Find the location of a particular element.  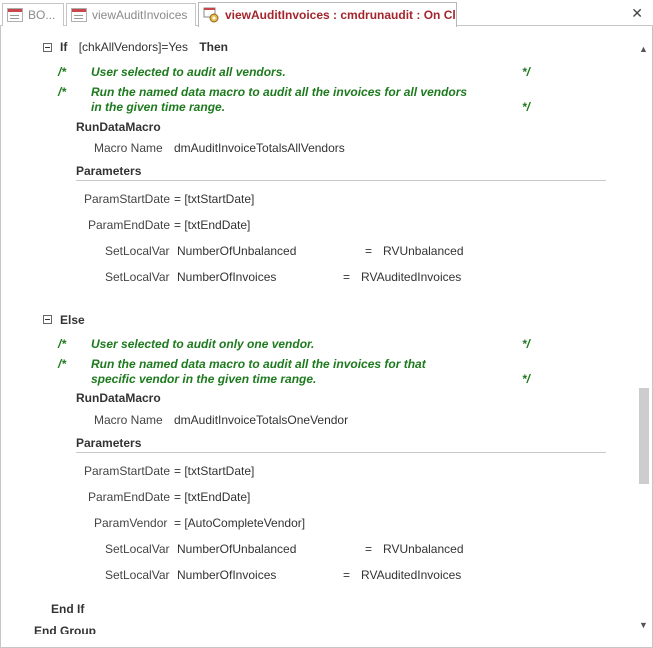

collapse-if-toggle is located at coordinates (47, 47).